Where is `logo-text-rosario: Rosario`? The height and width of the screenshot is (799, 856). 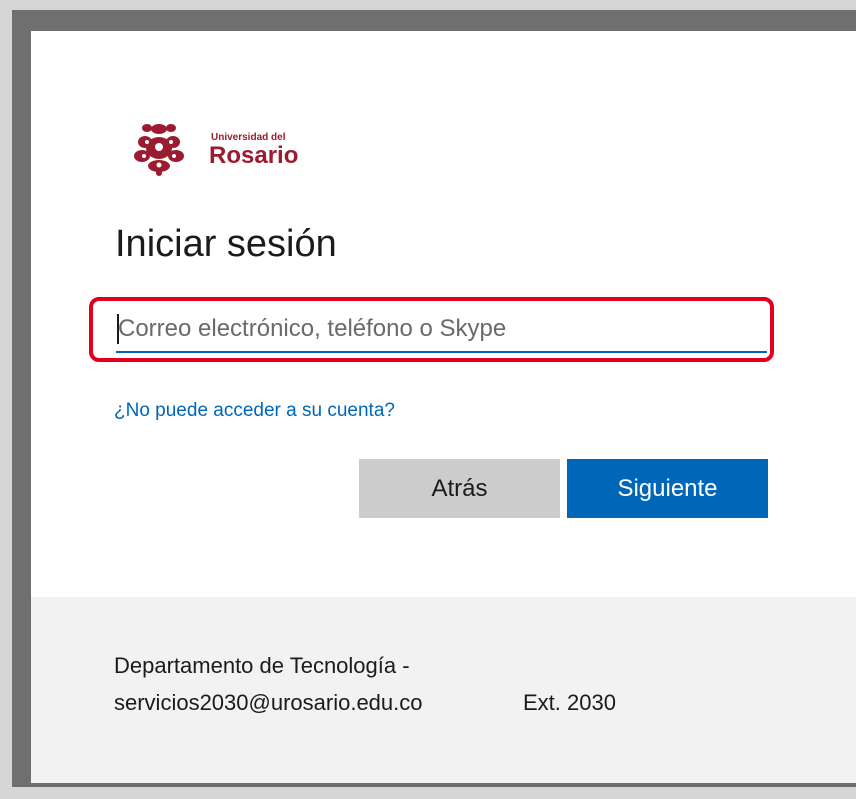 logo-text-rosario: Rosario is located at coordinates (254, 155).